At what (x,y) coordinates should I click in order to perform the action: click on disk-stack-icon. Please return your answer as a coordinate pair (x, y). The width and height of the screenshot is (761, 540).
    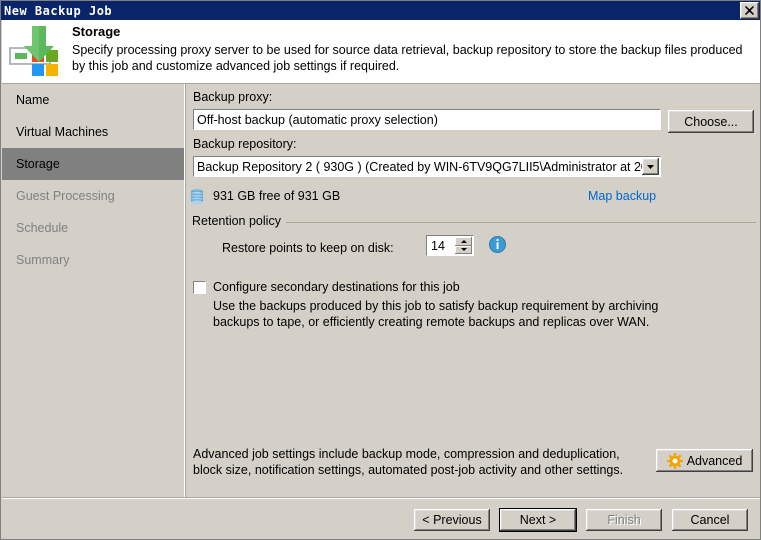
    Looking at the image, I should click on (197, 197).